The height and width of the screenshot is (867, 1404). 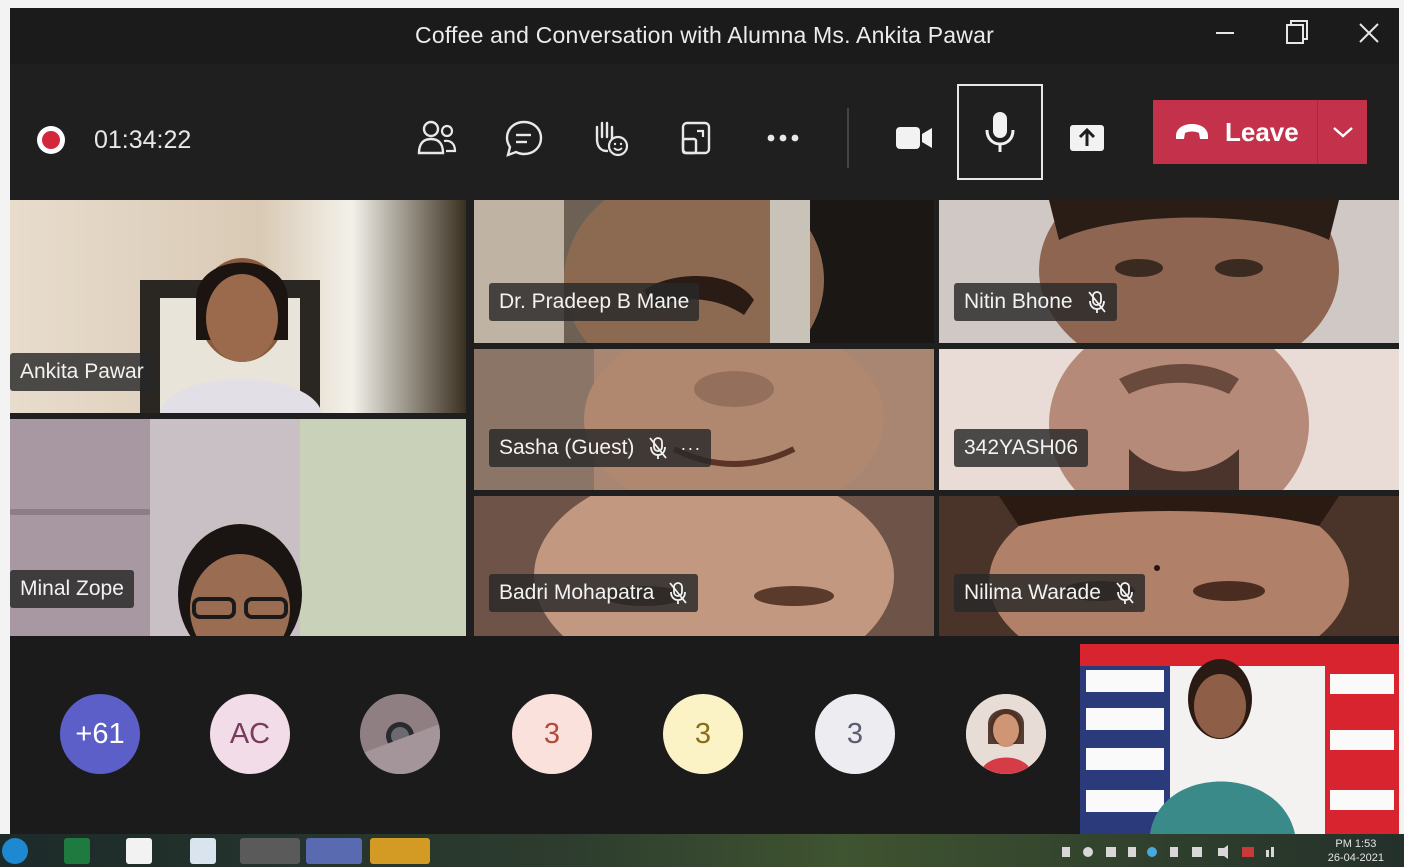 I want to click on clock-date: 26-04-2021, so click(x=1355, y=858).